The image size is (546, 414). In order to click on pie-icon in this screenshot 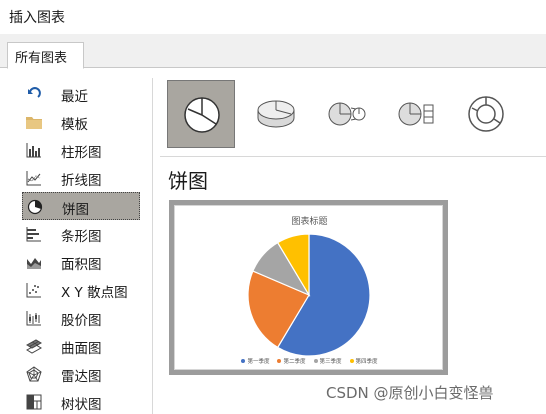, I will do `click(202, 115)`.